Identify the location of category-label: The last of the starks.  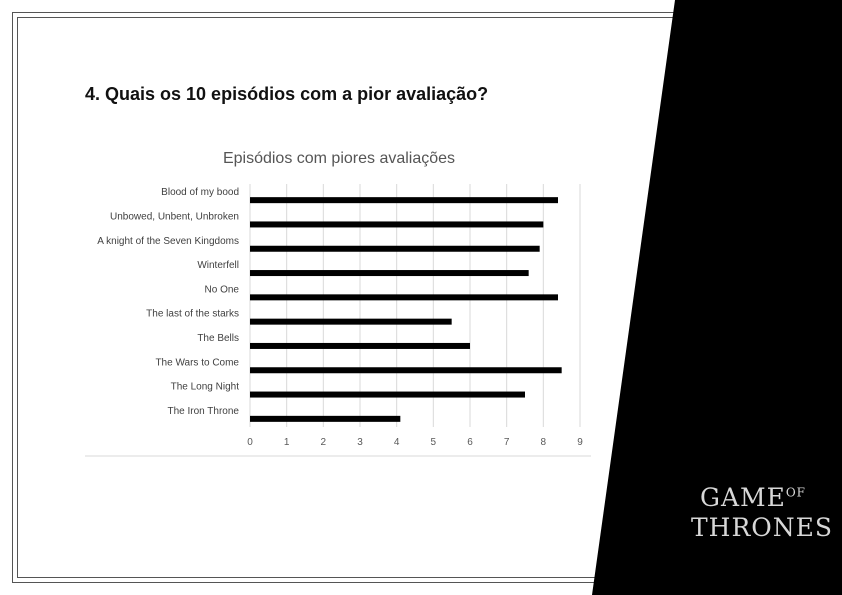
(192, 314).